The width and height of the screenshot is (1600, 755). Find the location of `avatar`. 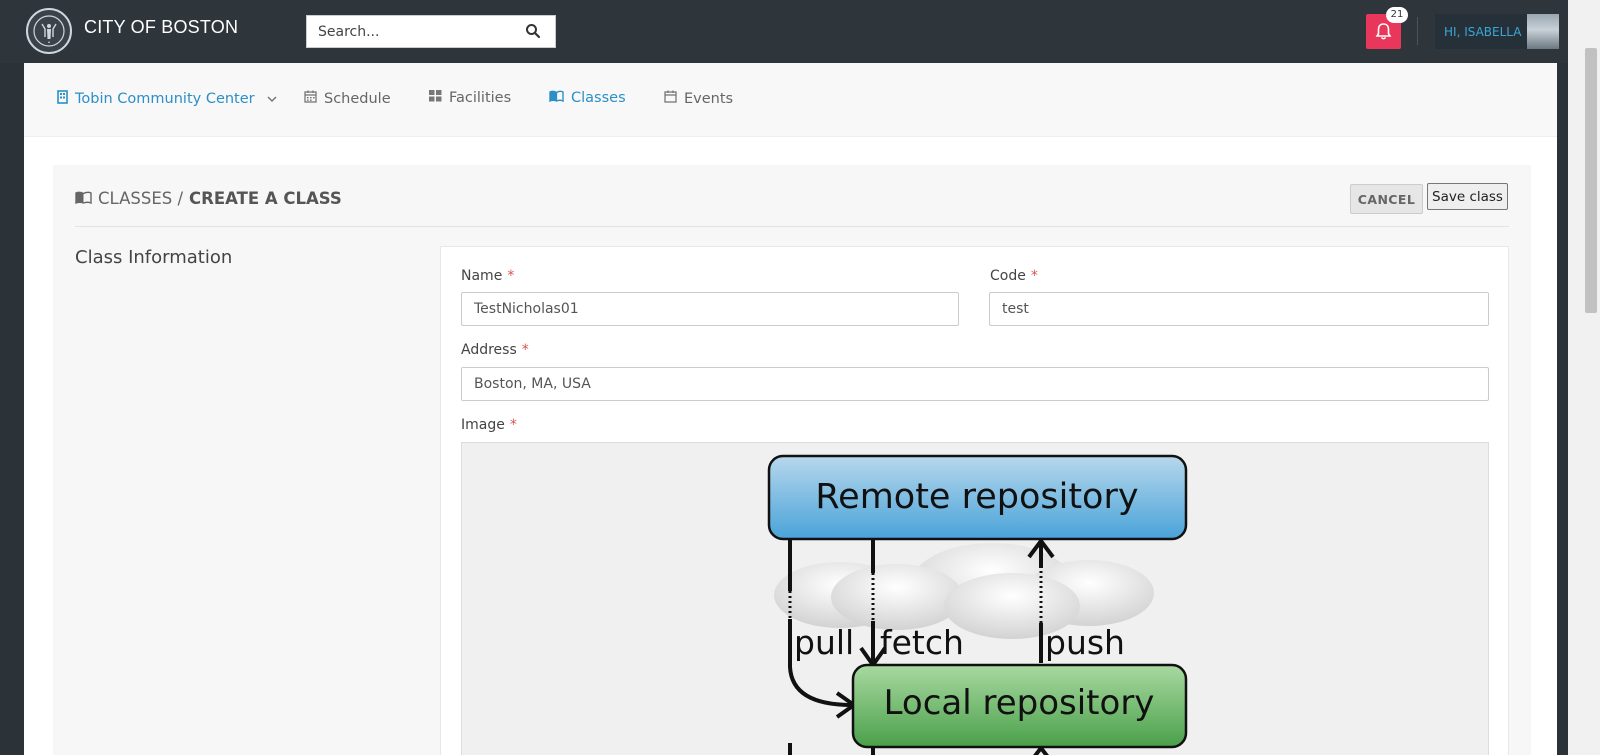

avatar is located at coordinates (1543, 31).